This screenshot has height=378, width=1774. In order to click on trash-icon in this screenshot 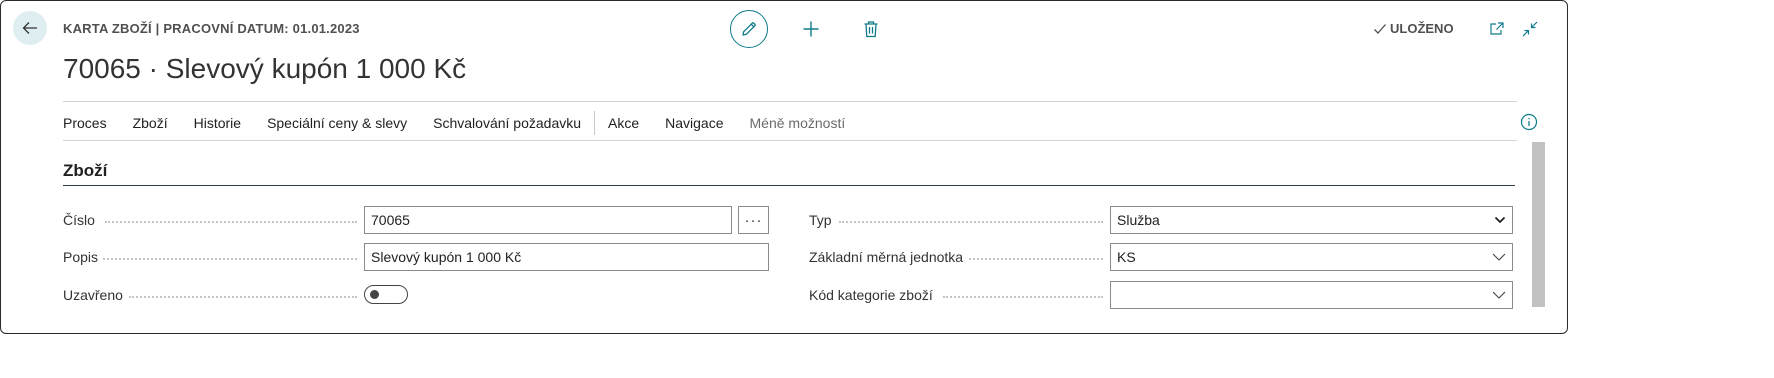, I will do `click(871, 29)`.